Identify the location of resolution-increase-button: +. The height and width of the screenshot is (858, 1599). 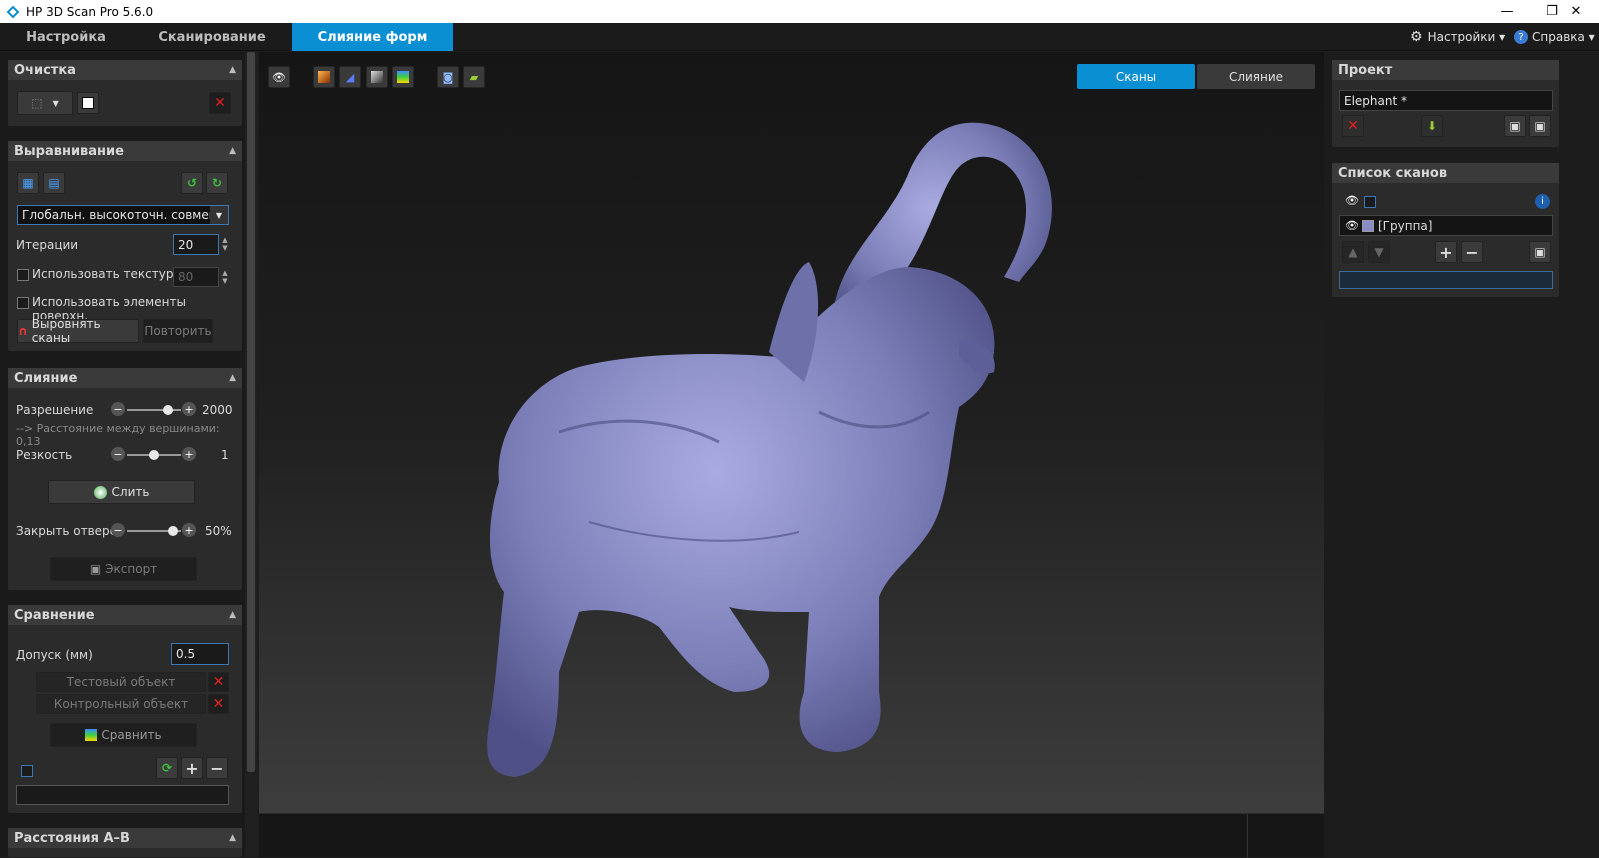
(189, 409).